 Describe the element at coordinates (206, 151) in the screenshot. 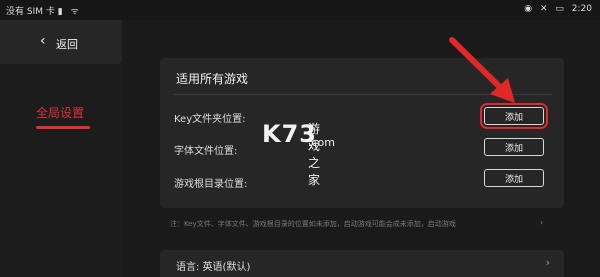

I see `font-file-label: 字体文件位置:` at that location.